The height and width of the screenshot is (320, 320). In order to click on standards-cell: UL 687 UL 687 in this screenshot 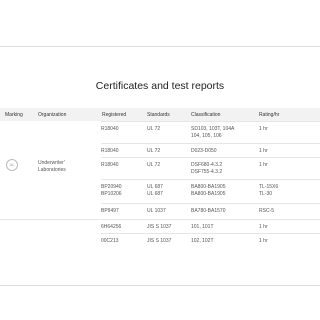, I will do `click(155, 190)`.